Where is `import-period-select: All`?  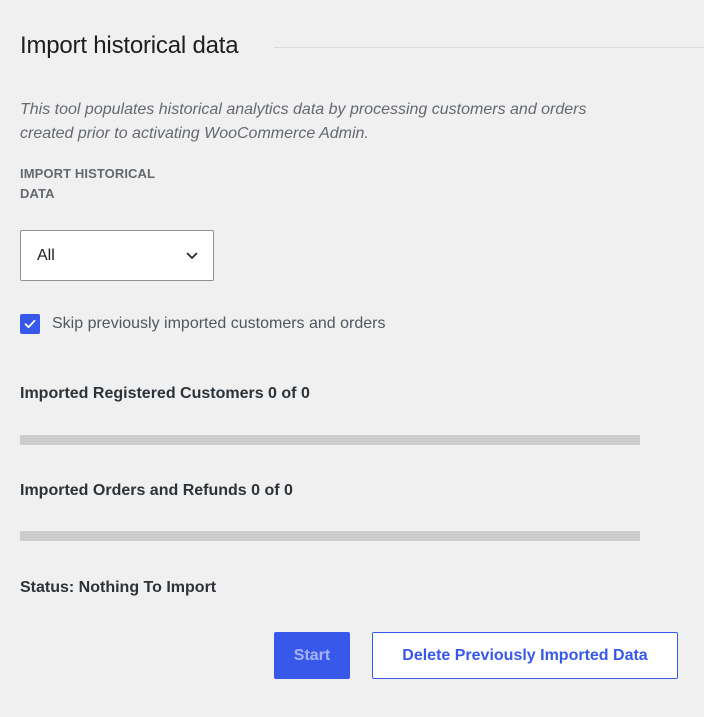 import-period-select: All is located at coordinates (117, 255).